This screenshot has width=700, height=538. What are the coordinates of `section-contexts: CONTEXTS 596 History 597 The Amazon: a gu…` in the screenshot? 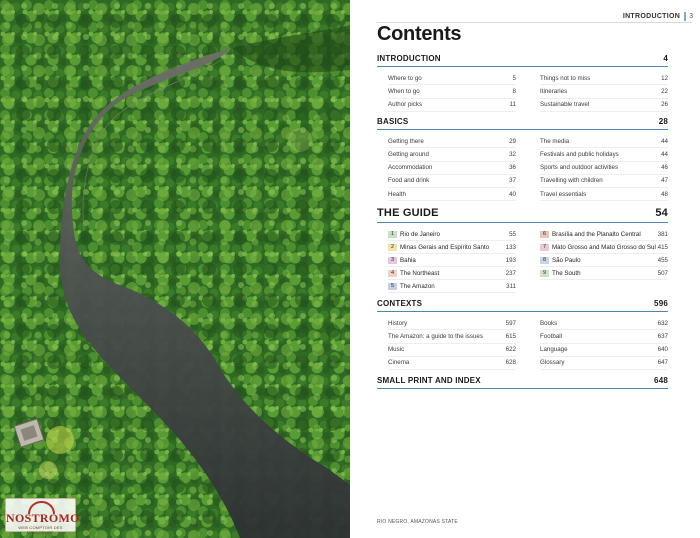 It's located at (522, 334).